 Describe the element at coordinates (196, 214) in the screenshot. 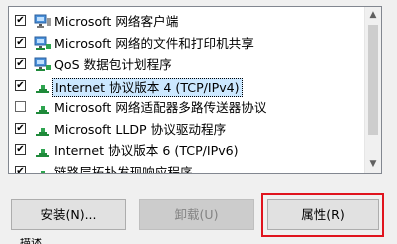

I see `uninstall-button: 卸载(U)` at that location.